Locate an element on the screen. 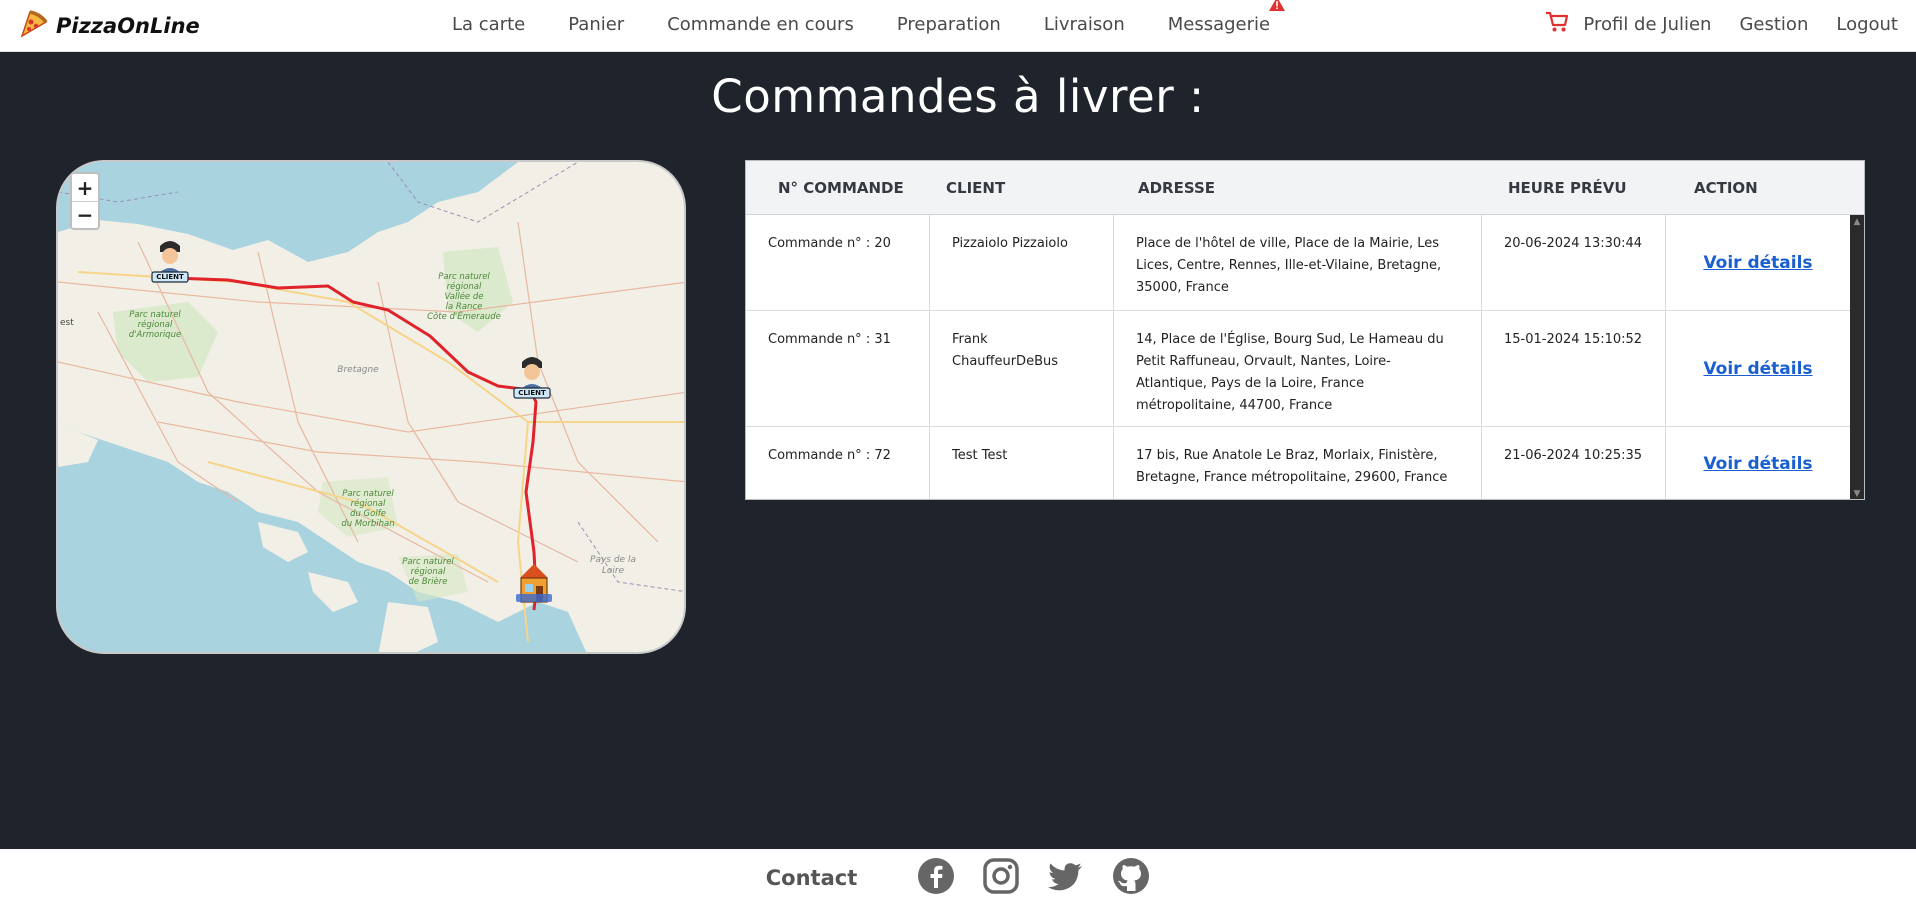  order-number: Commande n° : 20 is located at coordinates (838, 262).